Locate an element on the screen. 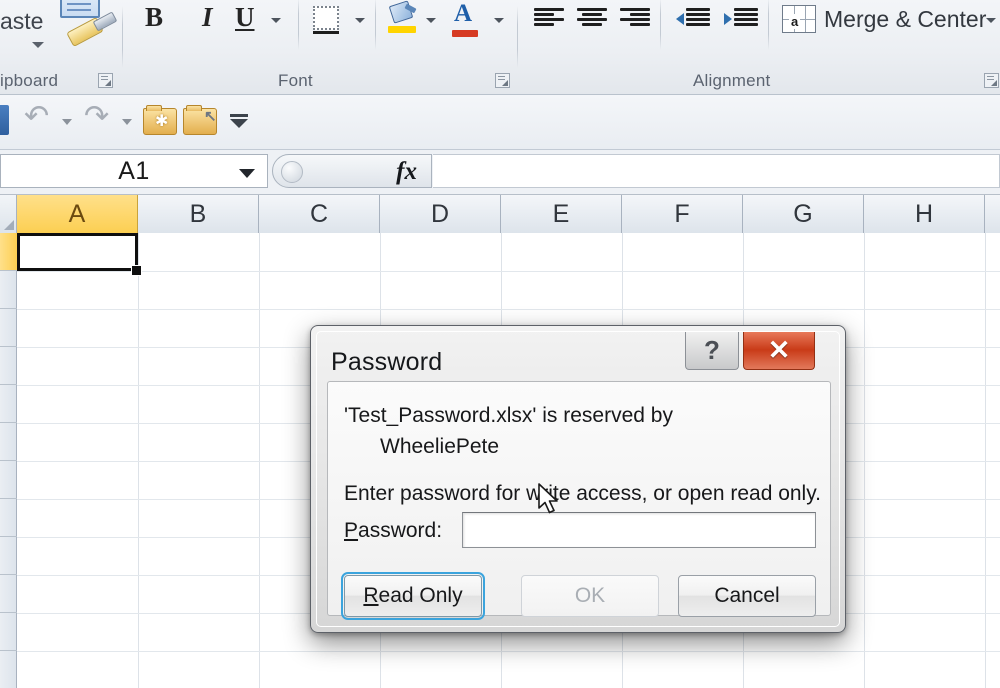 The height and width of the screenshot is (688, 1000). formula-bar: A1 fx is located at coordinates (500, 172).